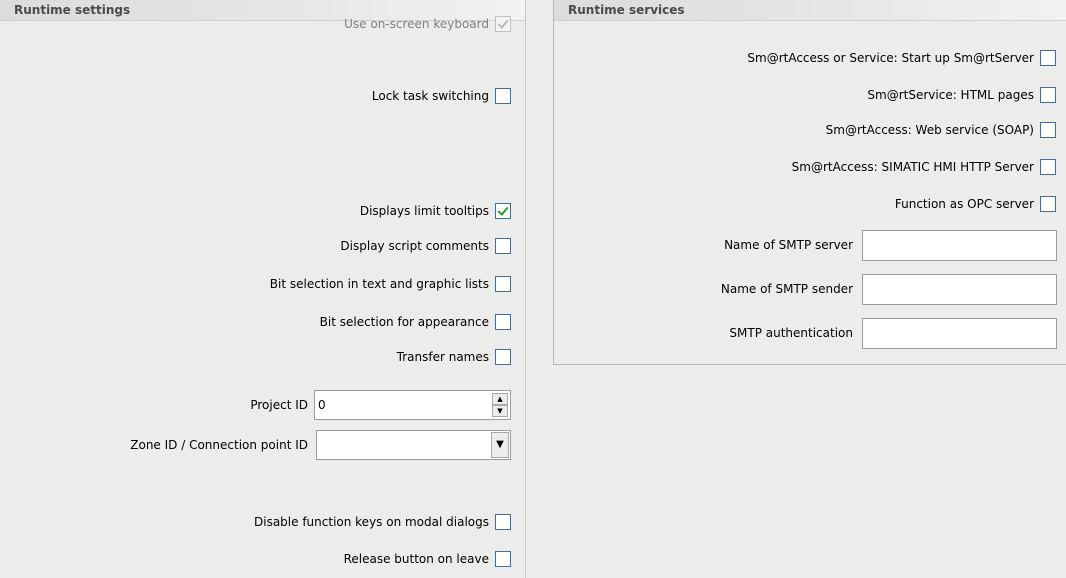 The height and width of the screenshot is (578, 1066). I want to click on hmi-http-server-checkbox, so click(1048, 167).